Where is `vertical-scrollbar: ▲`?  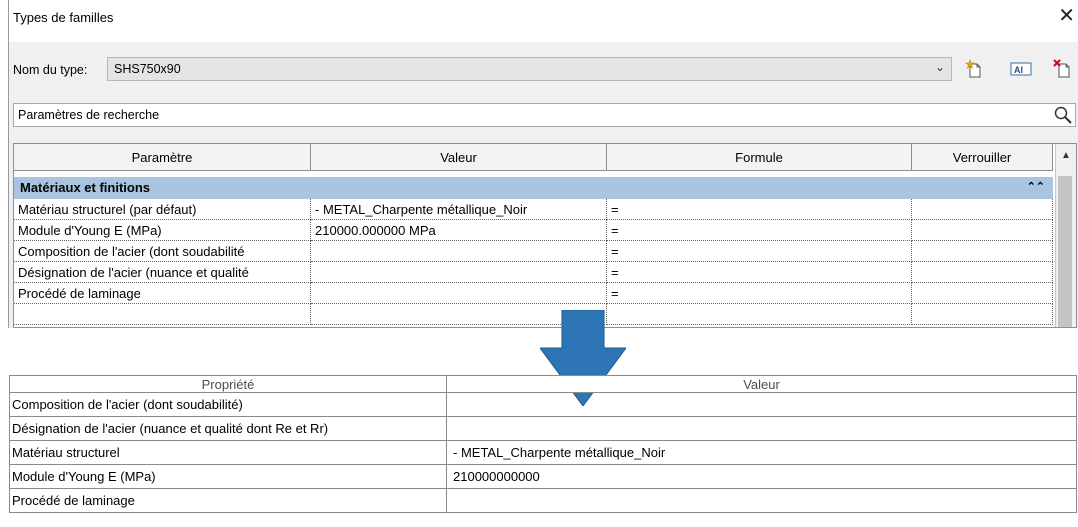 vertical-scrollbar: ▲ is located at coordinates (1065, 235).